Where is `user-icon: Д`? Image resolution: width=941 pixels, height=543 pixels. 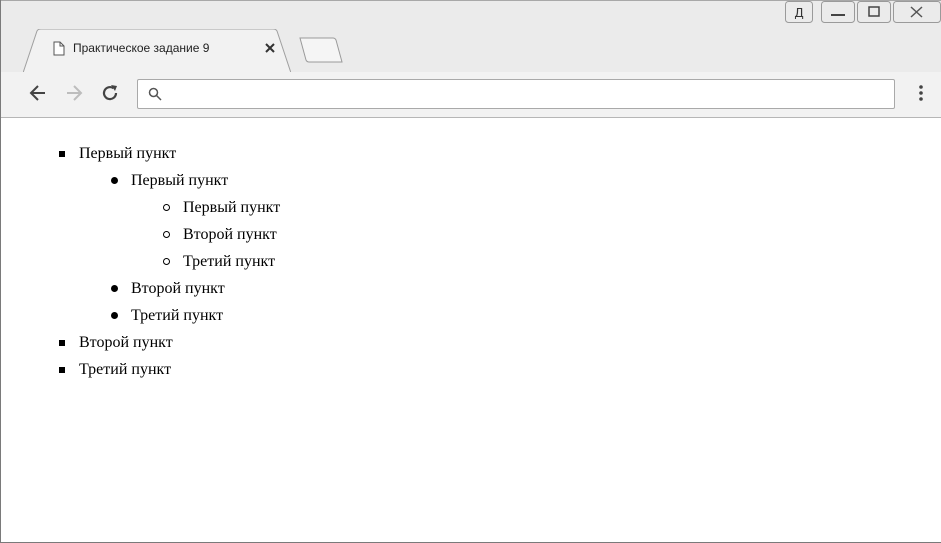 user-icon: Д is located at coordinates (799, 12).